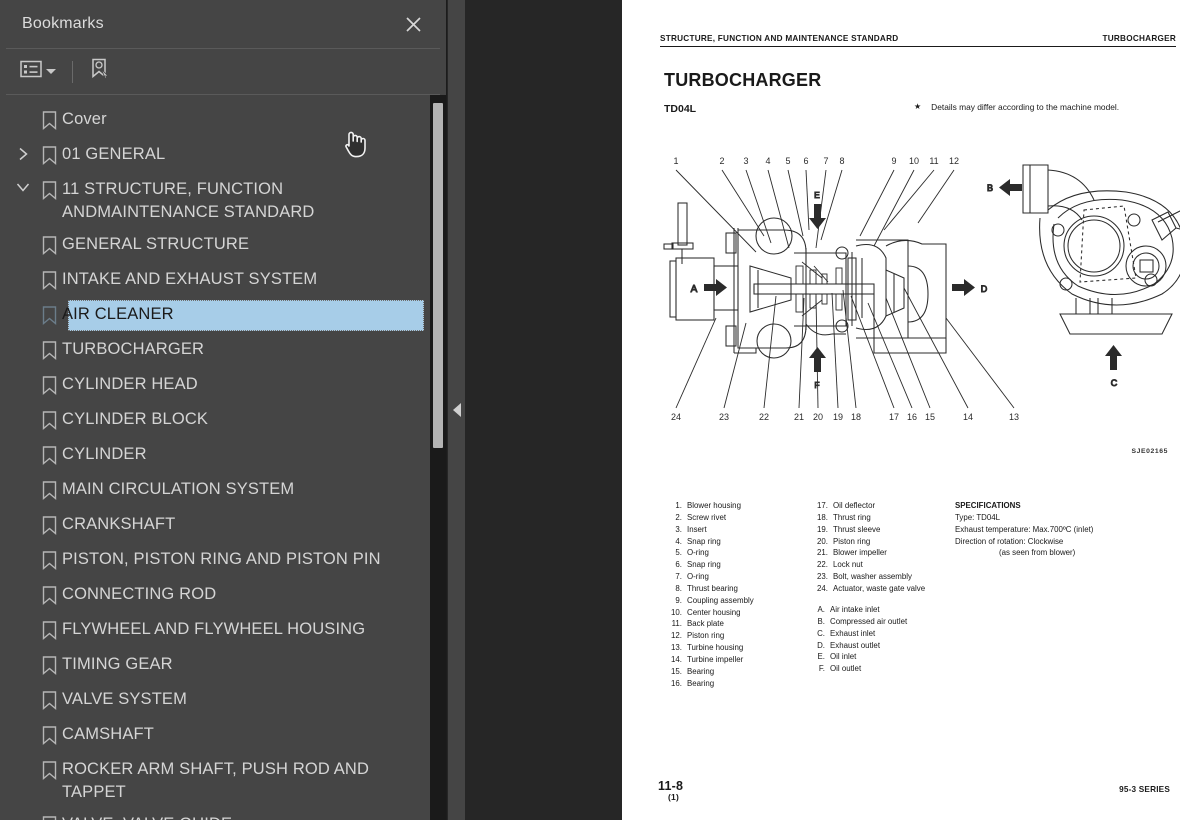 The height and width of the screenshot is (820, 1200). What do you see at coordinates (1144, 789) in the screenshot?
I see `series-label: 95-3 SERIES` at bounding box center [1144, 789].